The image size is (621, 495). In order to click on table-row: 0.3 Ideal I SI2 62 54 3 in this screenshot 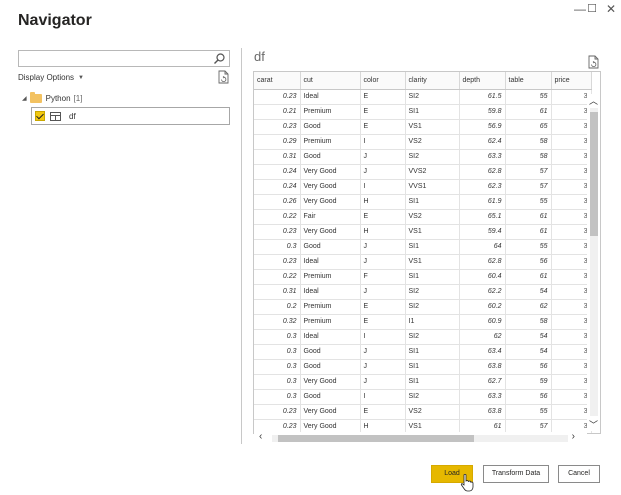, I will do `click(423, 337)`.